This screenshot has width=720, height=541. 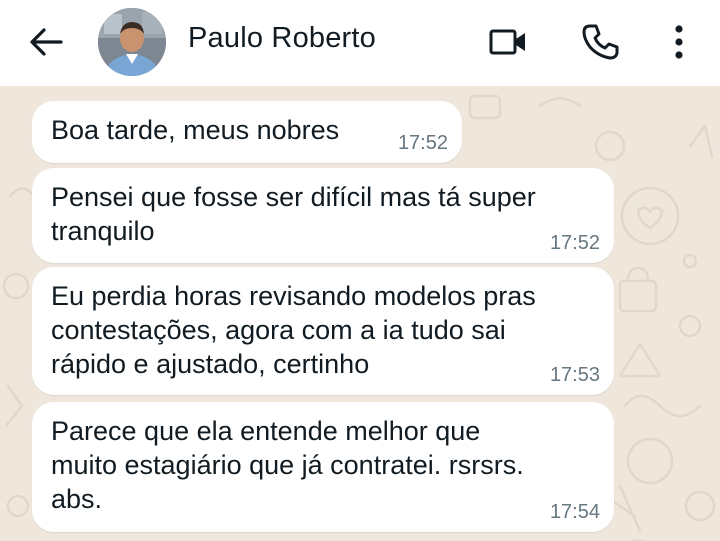 I want to click on back-button, so click(x=46, y=42).